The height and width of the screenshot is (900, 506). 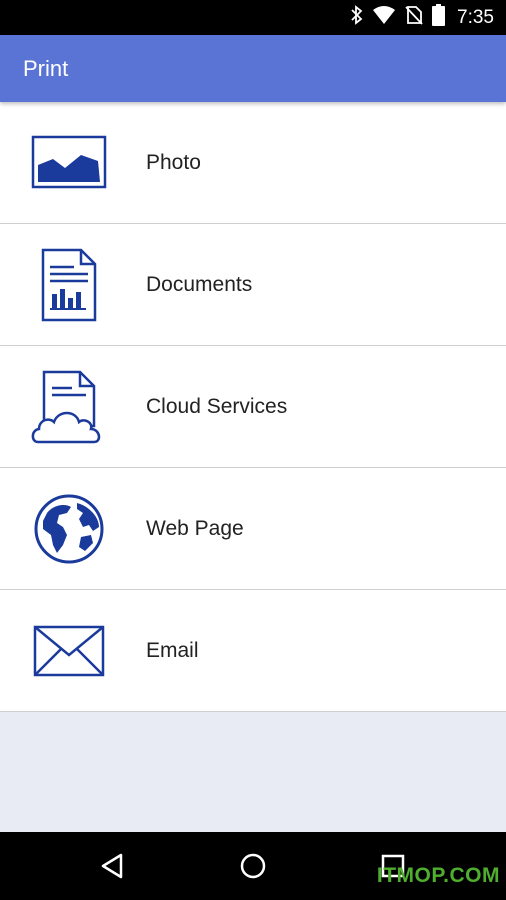 I want to click on globe-icon, so click(x=69, y=529).